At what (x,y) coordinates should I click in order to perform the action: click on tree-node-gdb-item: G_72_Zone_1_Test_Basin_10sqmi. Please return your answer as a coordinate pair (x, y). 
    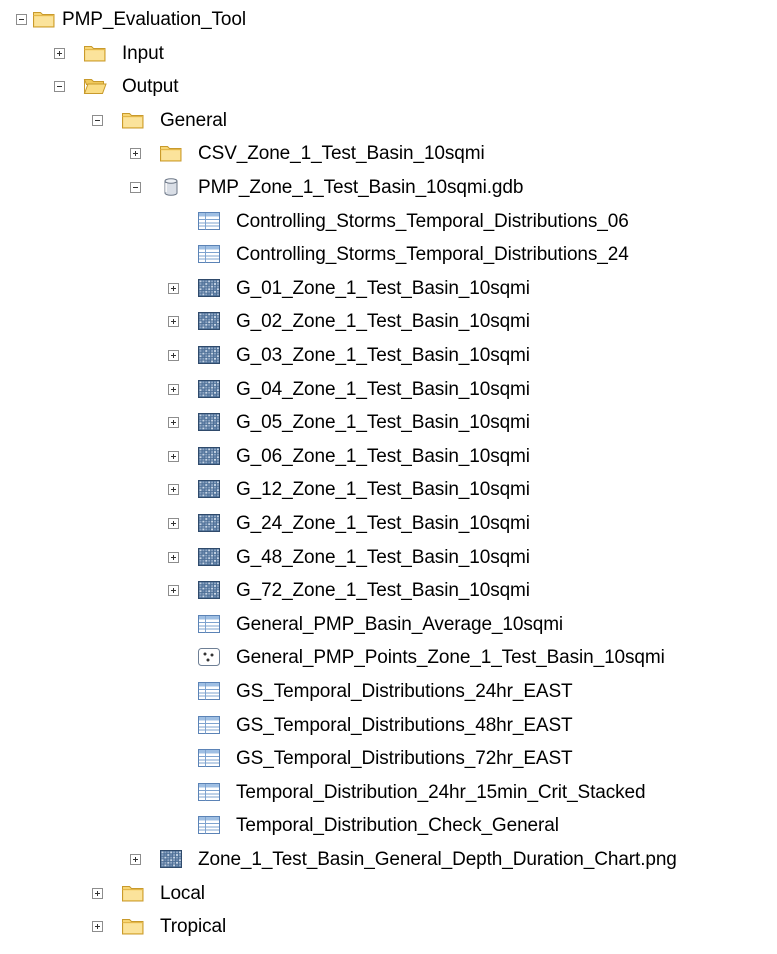
    Looking at the image, I should click on (388, 590).